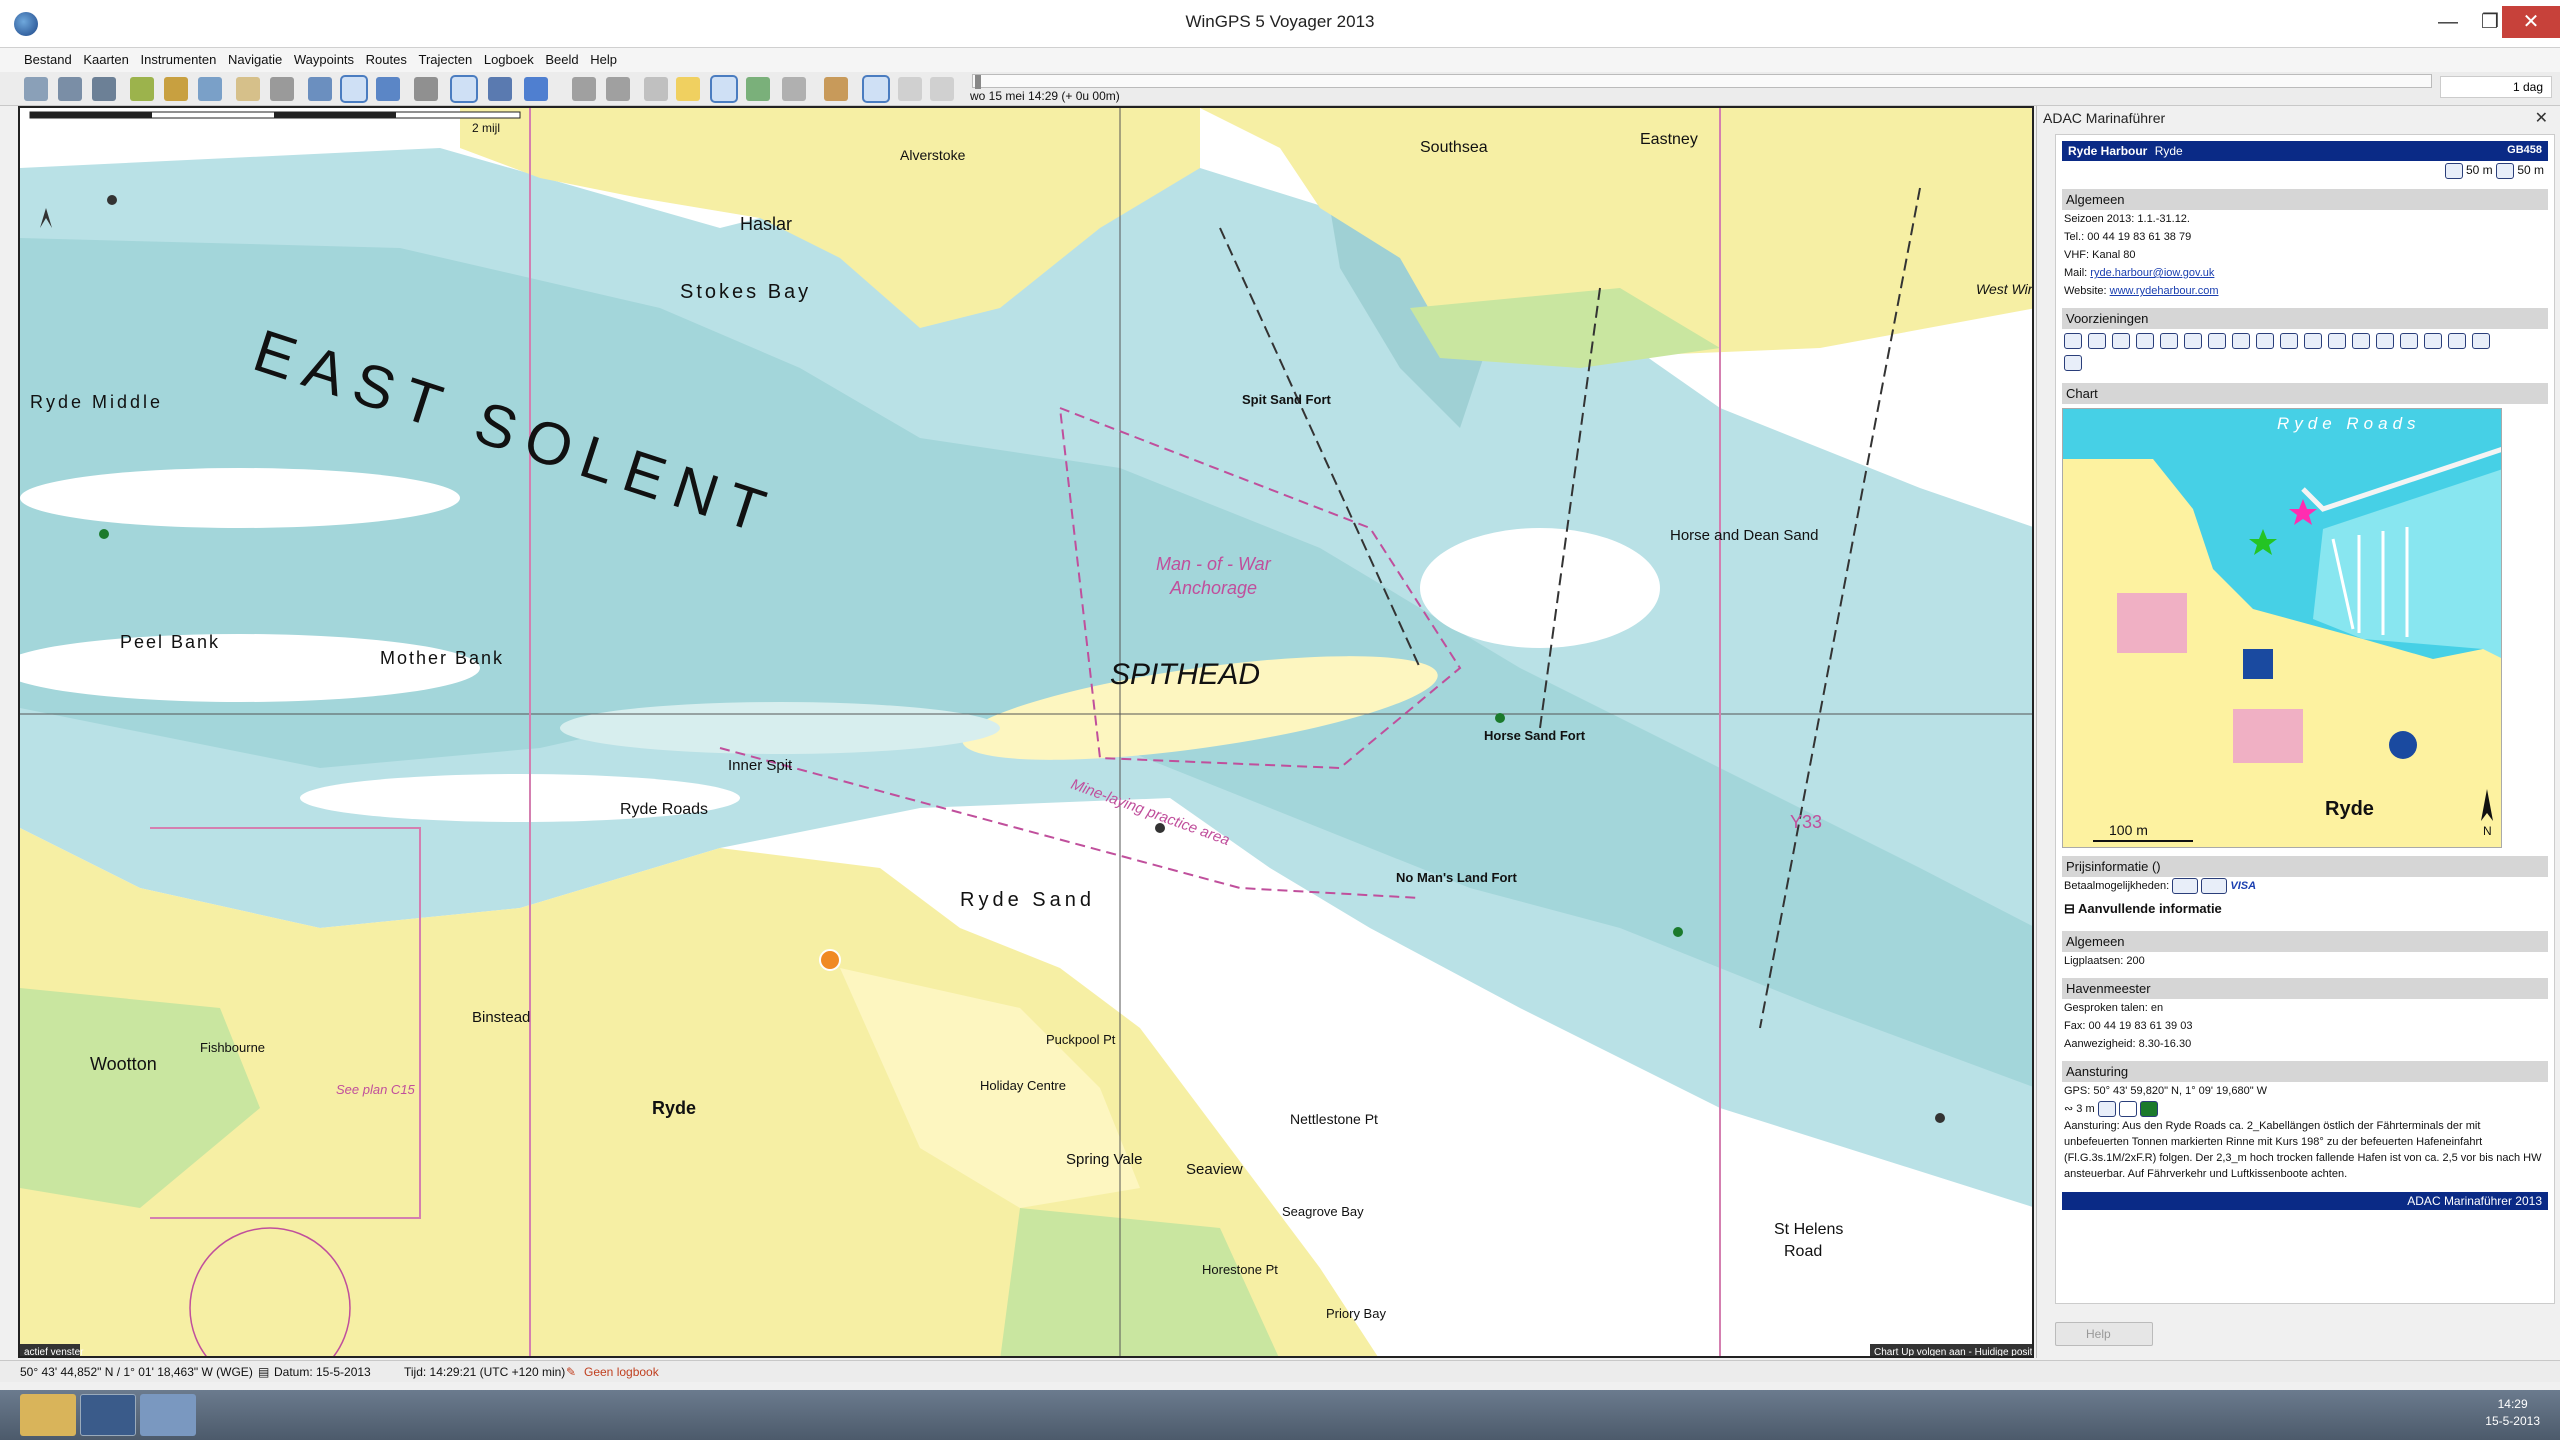  Describe the element at coordinates (2337, 341) in the screenshot. I see `shop-icon` at that location.